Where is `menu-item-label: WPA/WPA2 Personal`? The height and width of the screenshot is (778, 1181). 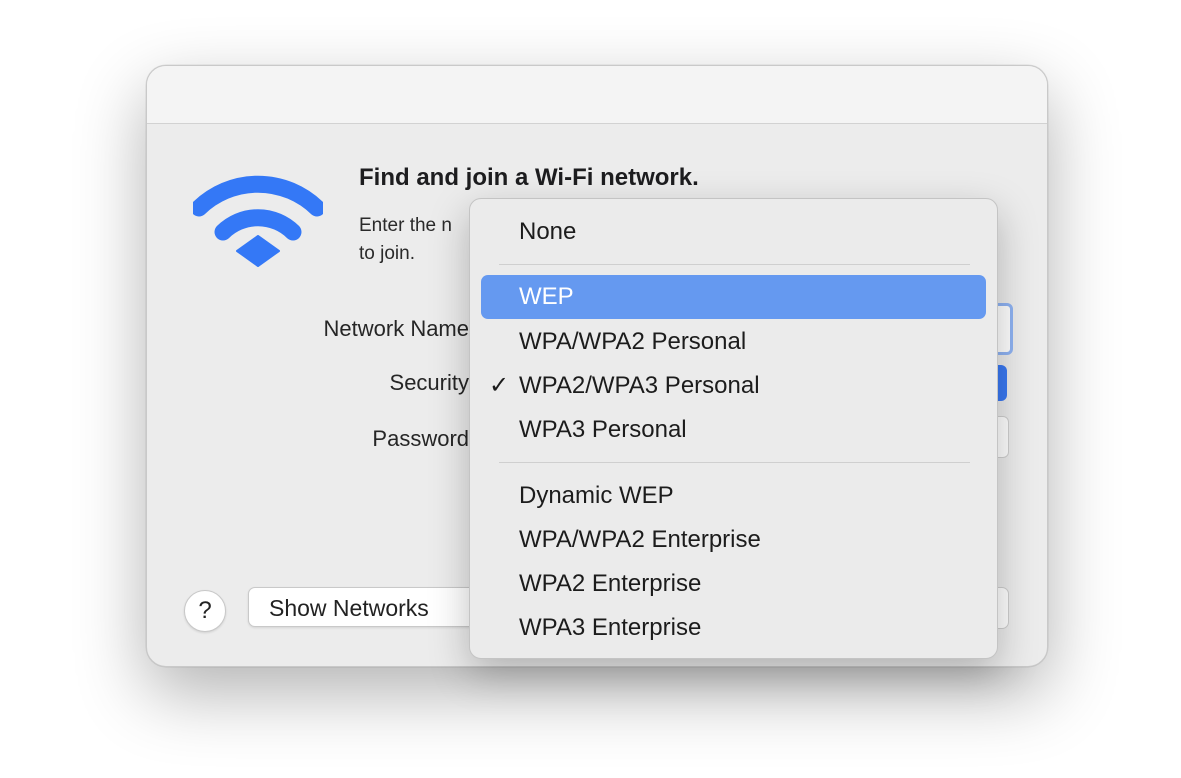
menu-item-label: WPA/WPA2 Personal is located at coordinates (633, 341).